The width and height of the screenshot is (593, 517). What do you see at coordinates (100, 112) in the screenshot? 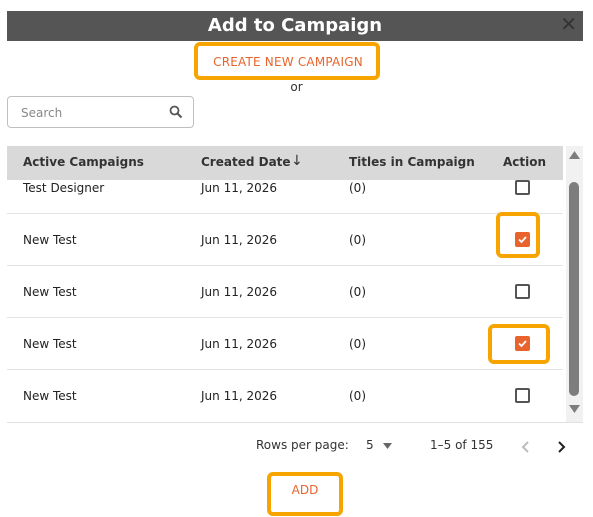
I see `search-input: Search` at bounding box center [100, 112].